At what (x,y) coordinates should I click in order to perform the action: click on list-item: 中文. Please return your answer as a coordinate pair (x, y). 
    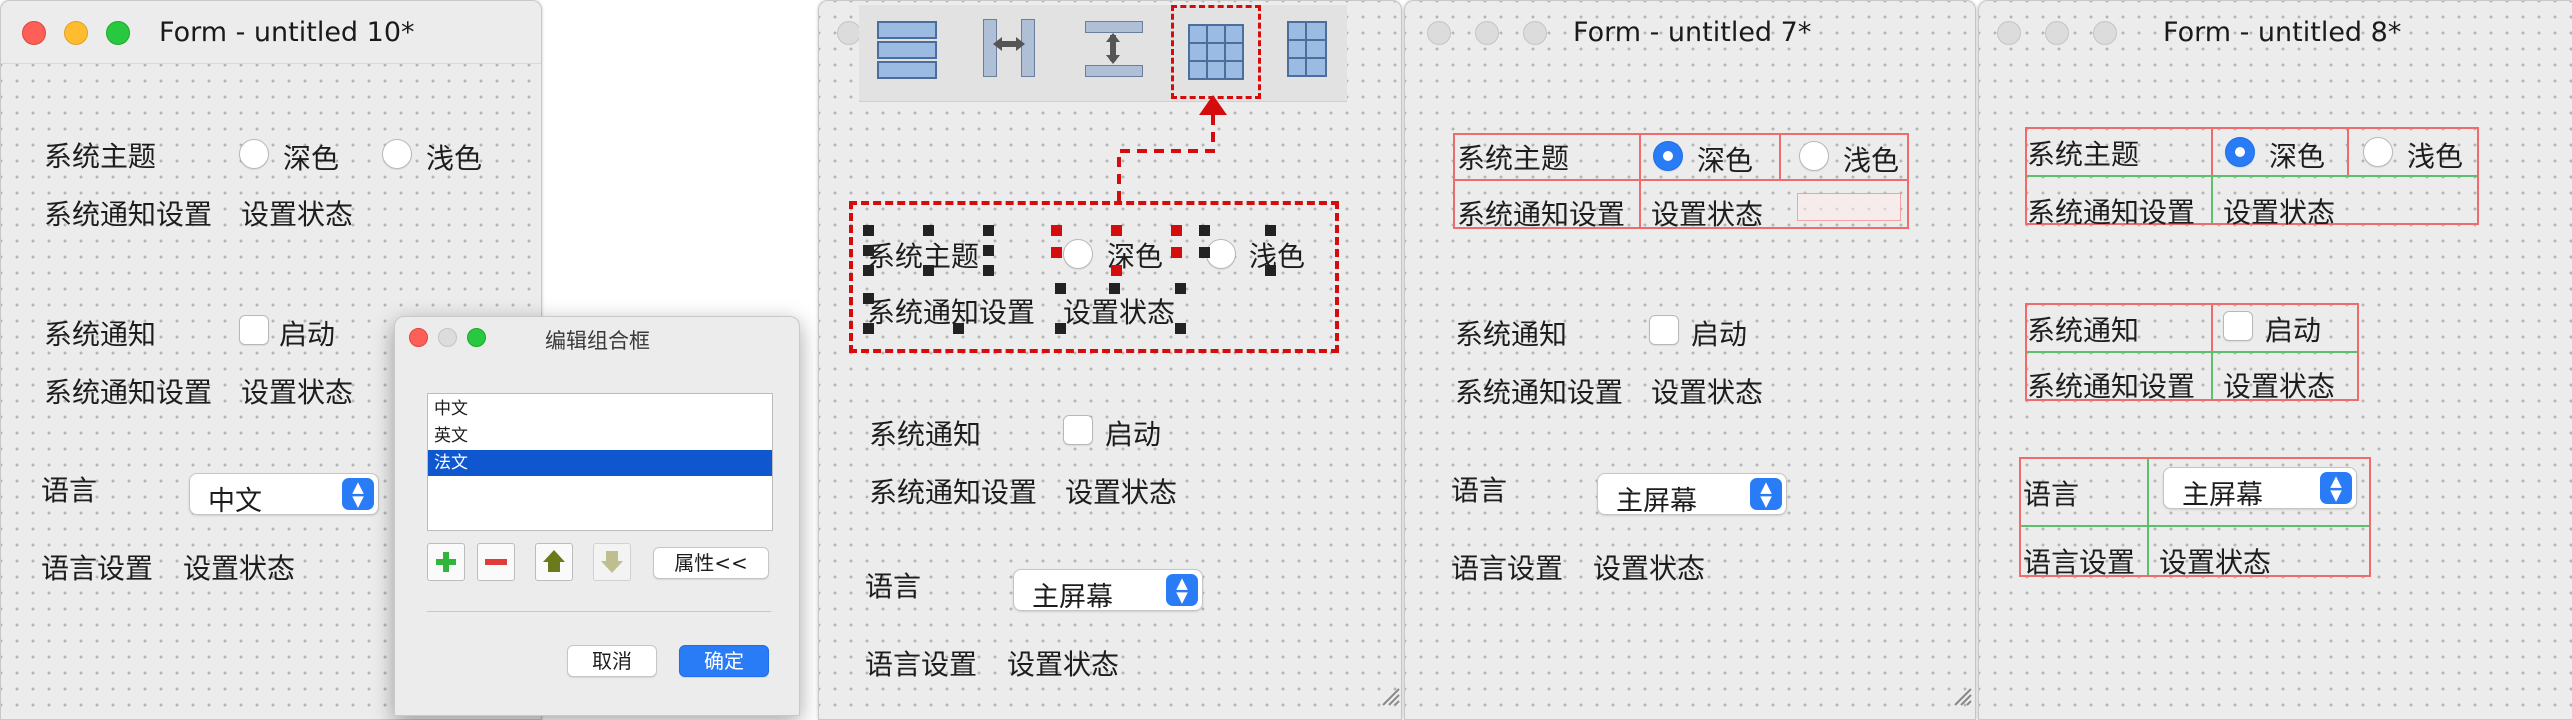
    Looking at the image, I should click on (600, 409).